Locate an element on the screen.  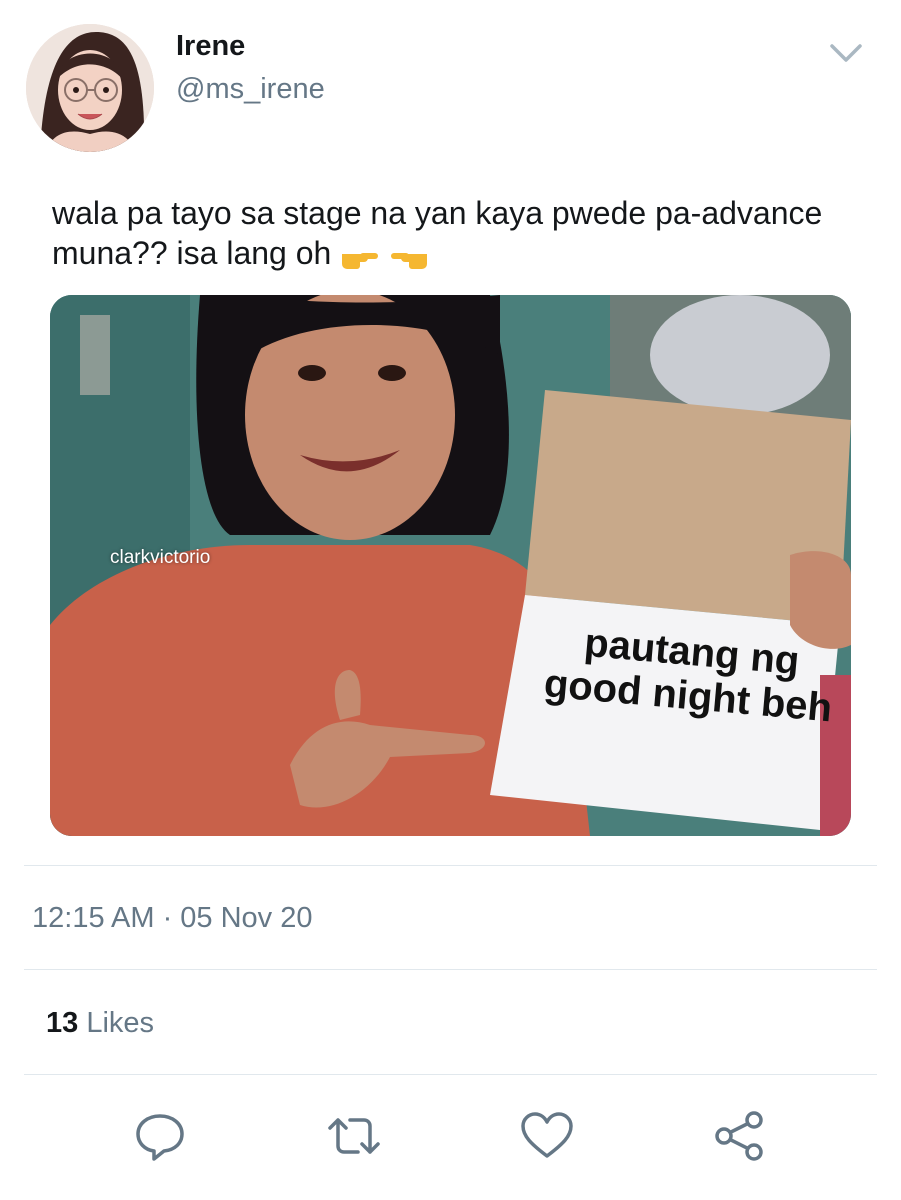
likes-label: Likes is located at coordinates (120, 1023).